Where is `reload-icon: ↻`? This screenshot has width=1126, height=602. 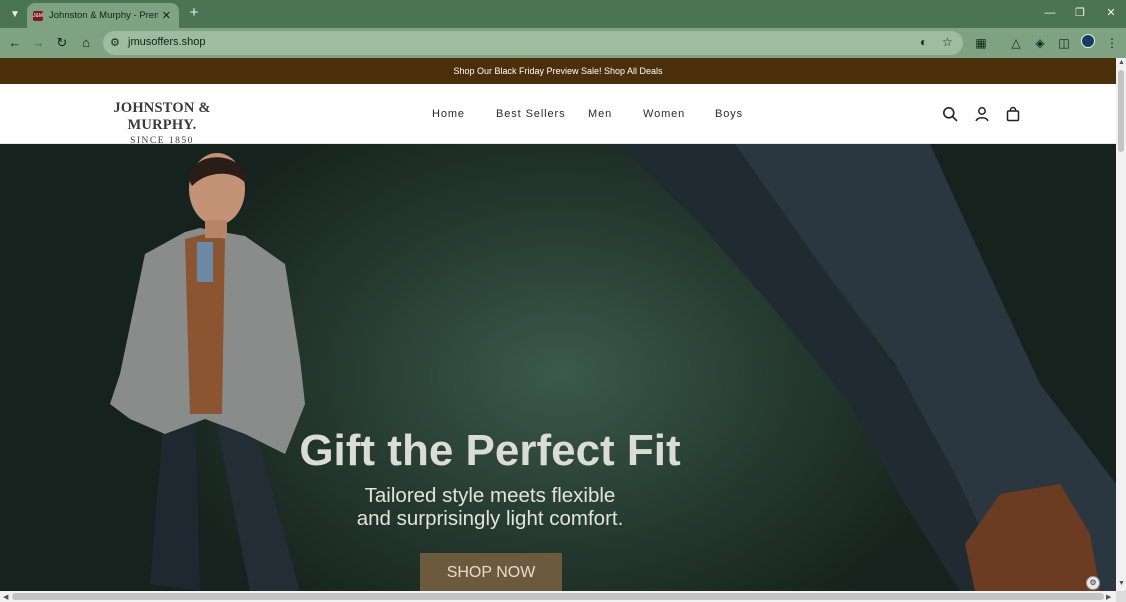 reload-icon: ↻ is located at coordinates (62, 43).